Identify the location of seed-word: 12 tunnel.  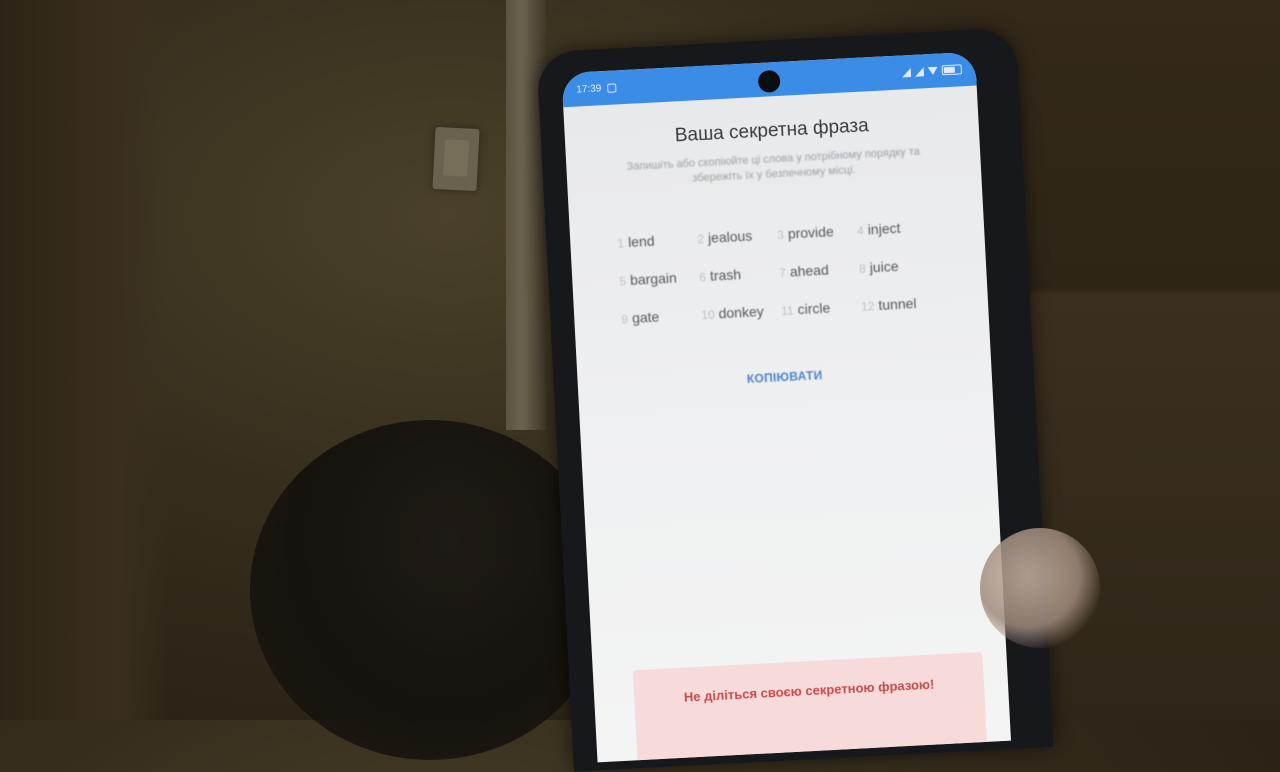
(888, 304).